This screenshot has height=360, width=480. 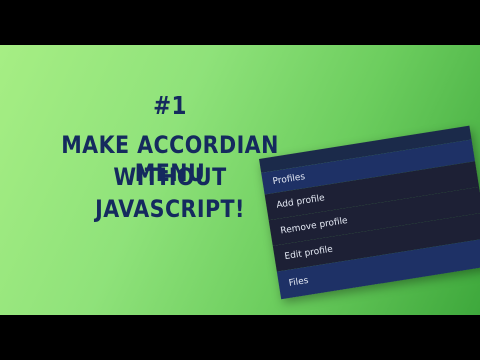 What do you see at coordinates (240, 337) in the screenshot?
I see `letterbox-bottom` at bounding box center [240, 337].